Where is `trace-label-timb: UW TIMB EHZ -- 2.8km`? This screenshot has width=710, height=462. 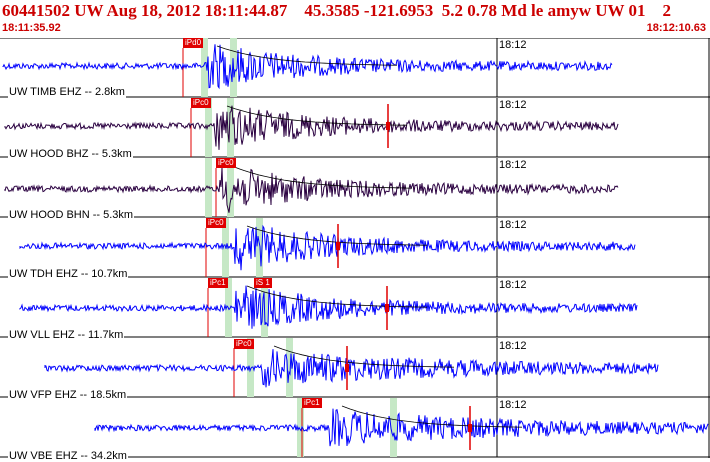
trace-label-timb: UW TIMB EHZ -- 2.8km is located at coordinates (67, 92).